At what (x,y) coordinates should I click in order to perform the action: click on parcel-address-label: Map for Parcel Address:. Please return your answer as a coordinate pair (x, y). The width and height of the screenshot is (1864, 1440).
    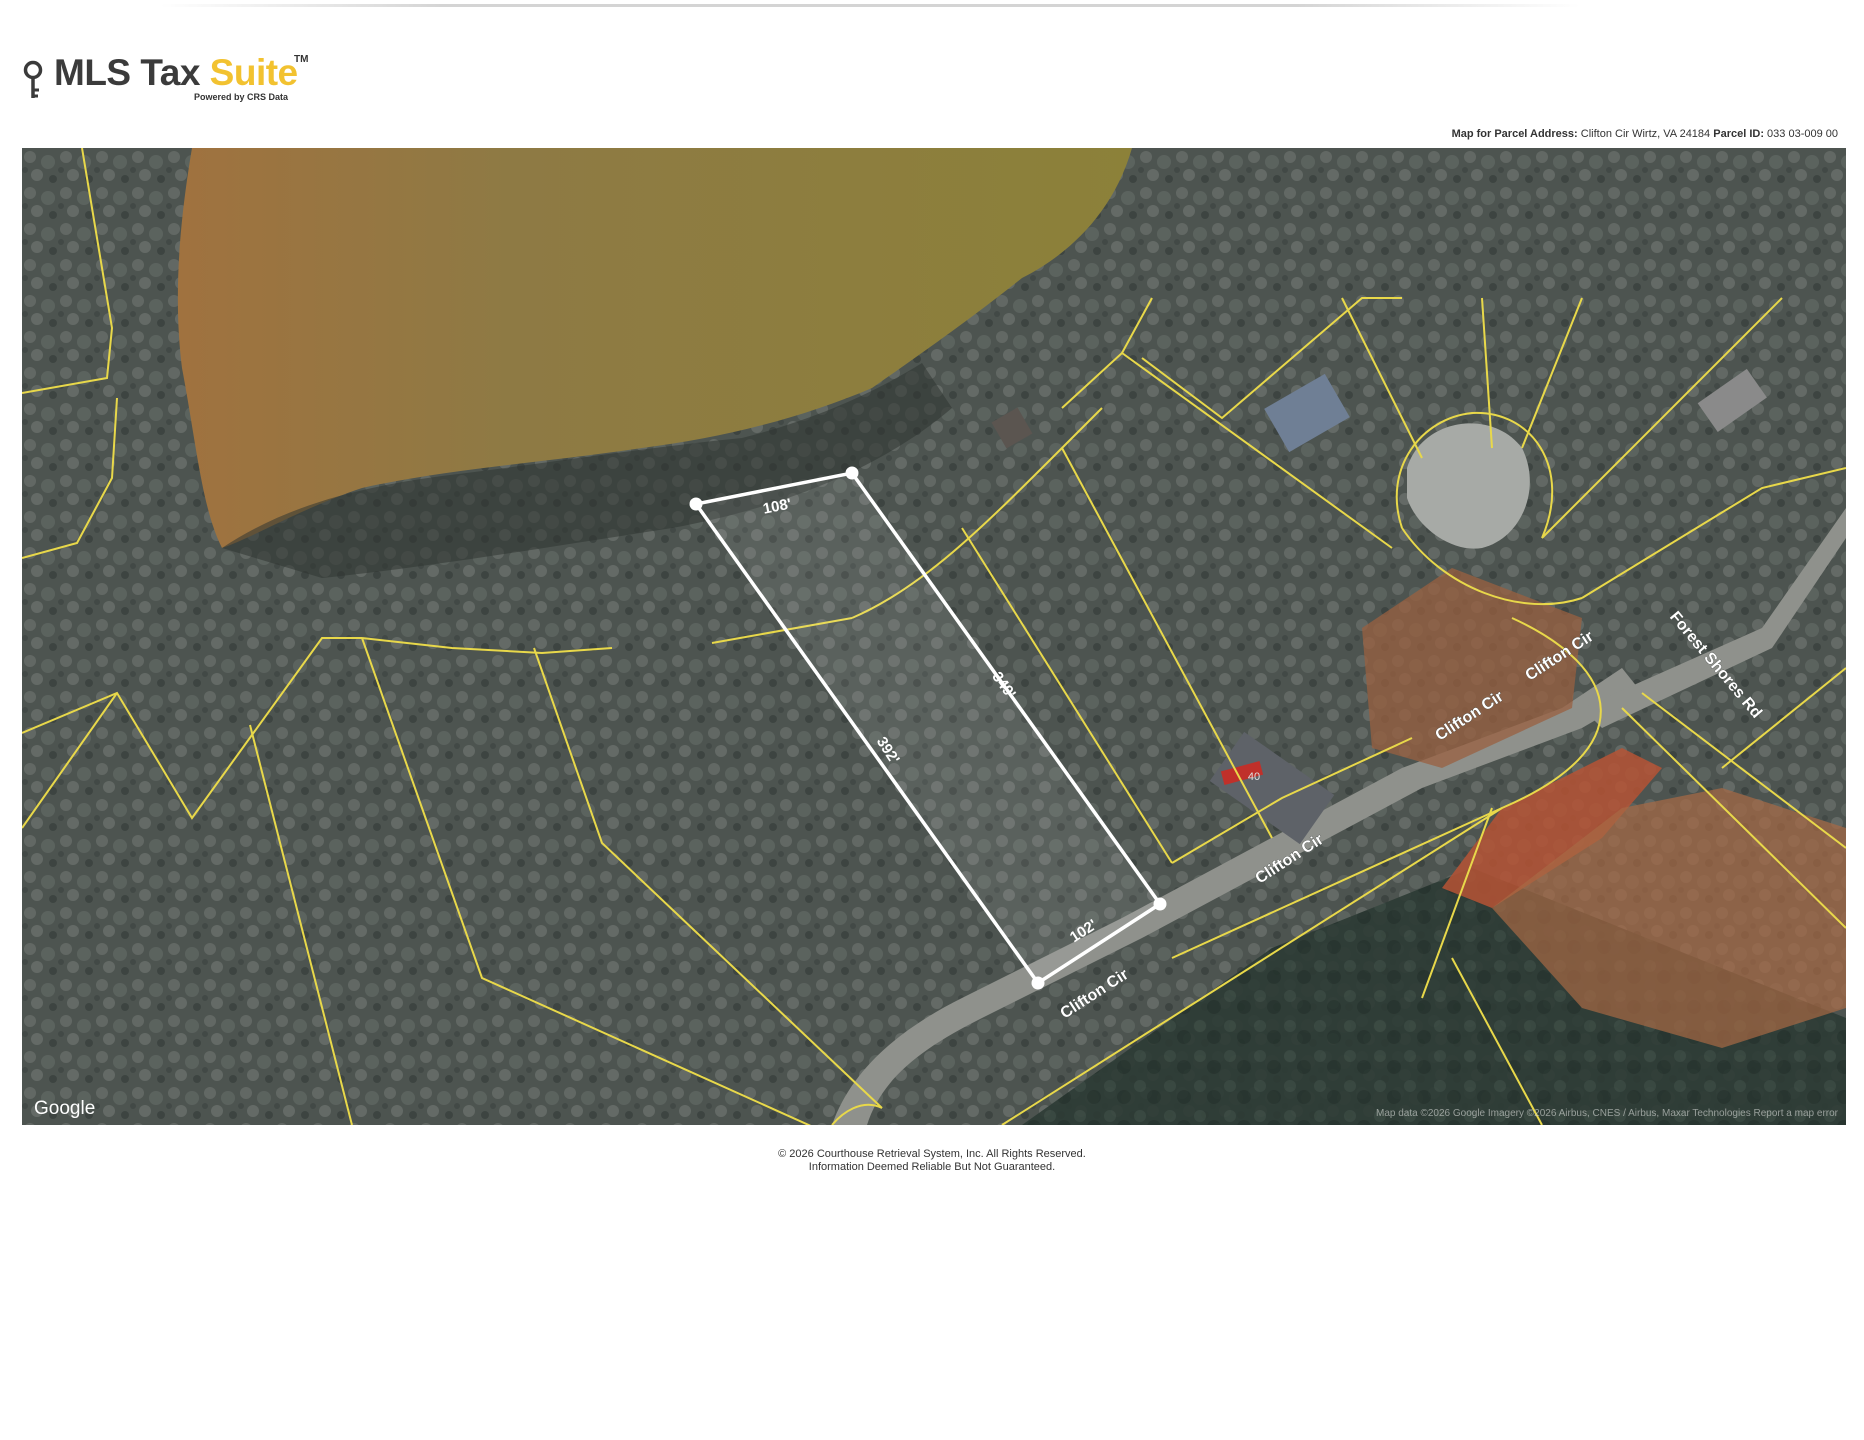
    Looking at the image, I should click on (1514, 134).